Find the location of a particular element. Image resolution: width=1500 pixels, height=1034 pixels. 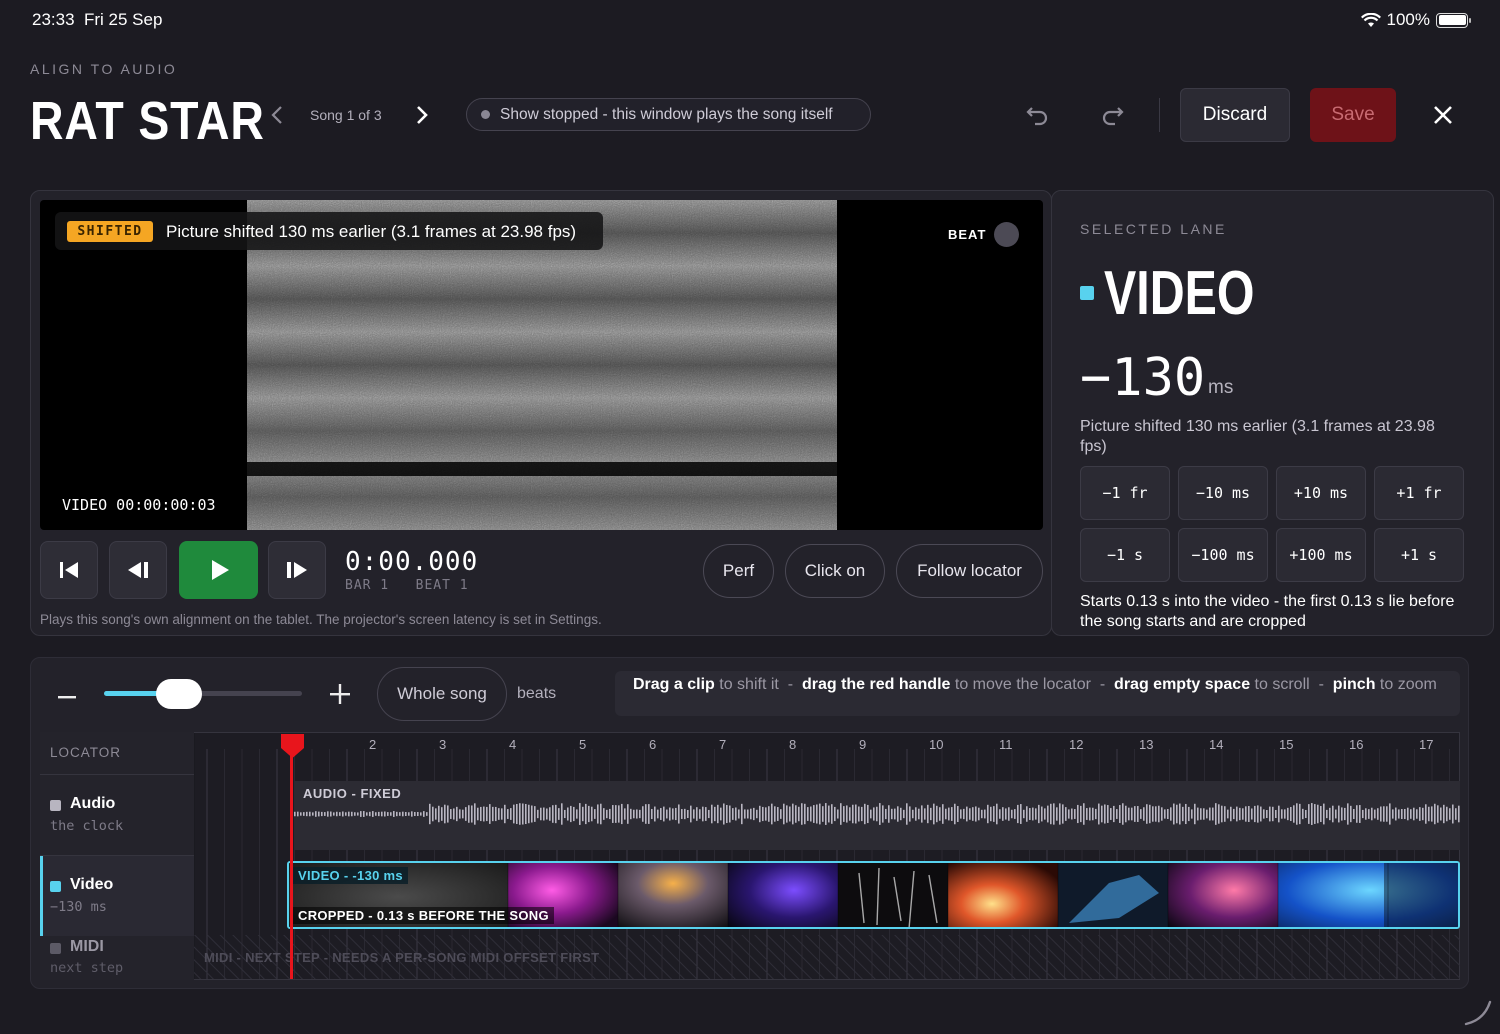

undo-icon is located at coordinates (1037, 116).